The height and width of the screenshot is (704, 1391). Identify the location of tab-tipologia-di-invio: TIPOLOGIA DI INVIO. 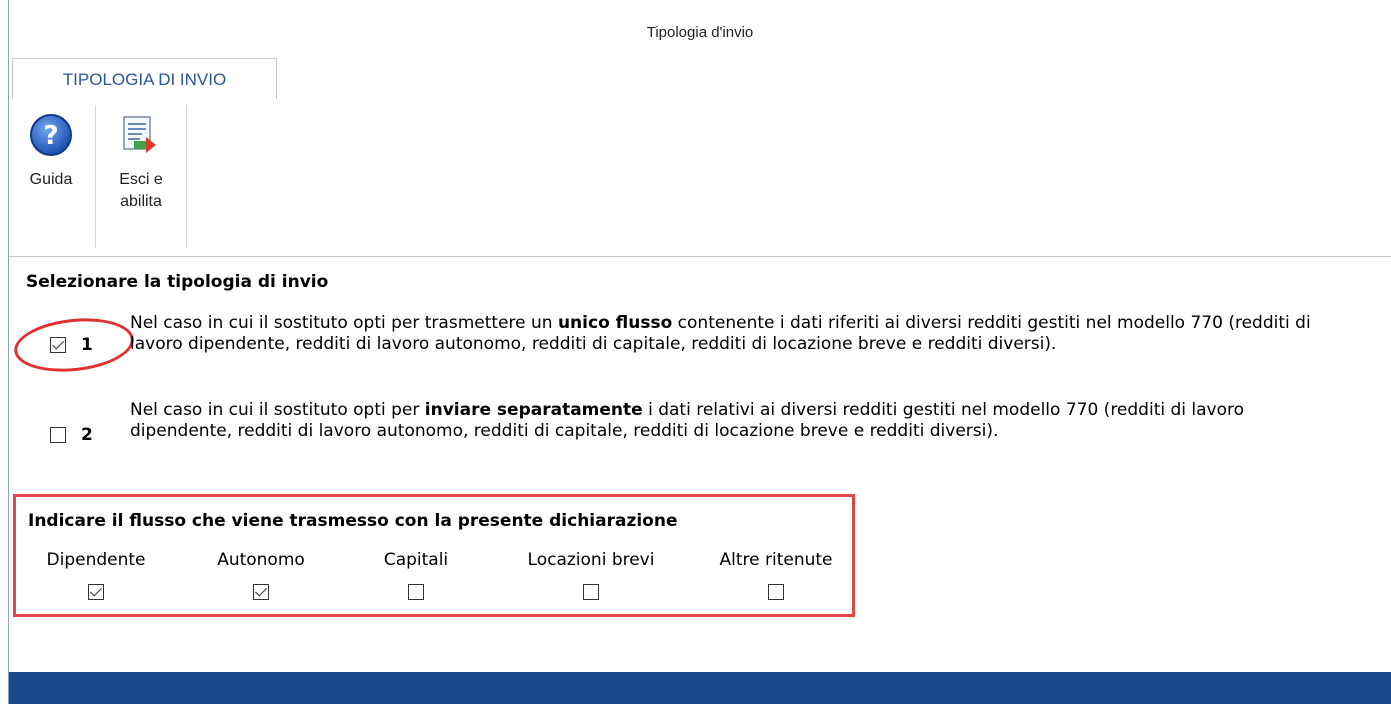
(144, 78).